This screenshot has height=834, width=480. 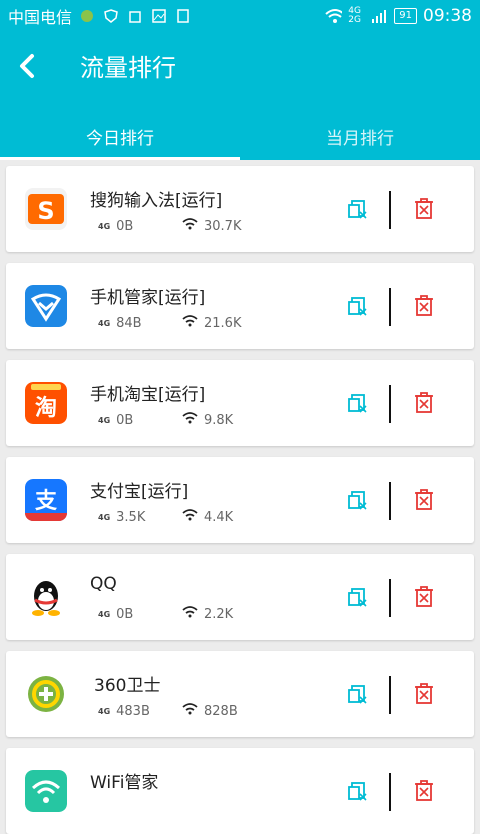 What do you see at coordinates (223, 226) in the screenshot?
I see `wifi-usage: 30.7K` at bounding box center [223, 226].